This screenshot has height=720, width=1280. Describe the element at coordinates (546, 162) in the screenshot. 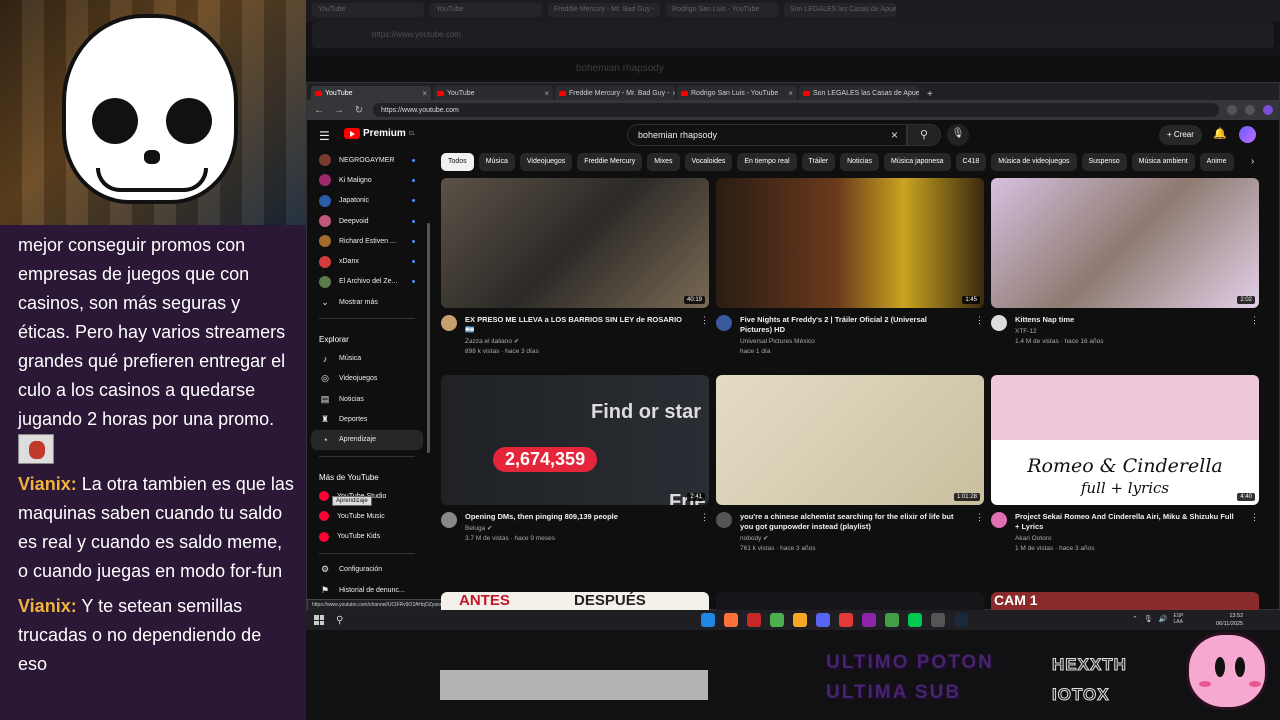

I see `filter-chip: Videojuegos` at that location.